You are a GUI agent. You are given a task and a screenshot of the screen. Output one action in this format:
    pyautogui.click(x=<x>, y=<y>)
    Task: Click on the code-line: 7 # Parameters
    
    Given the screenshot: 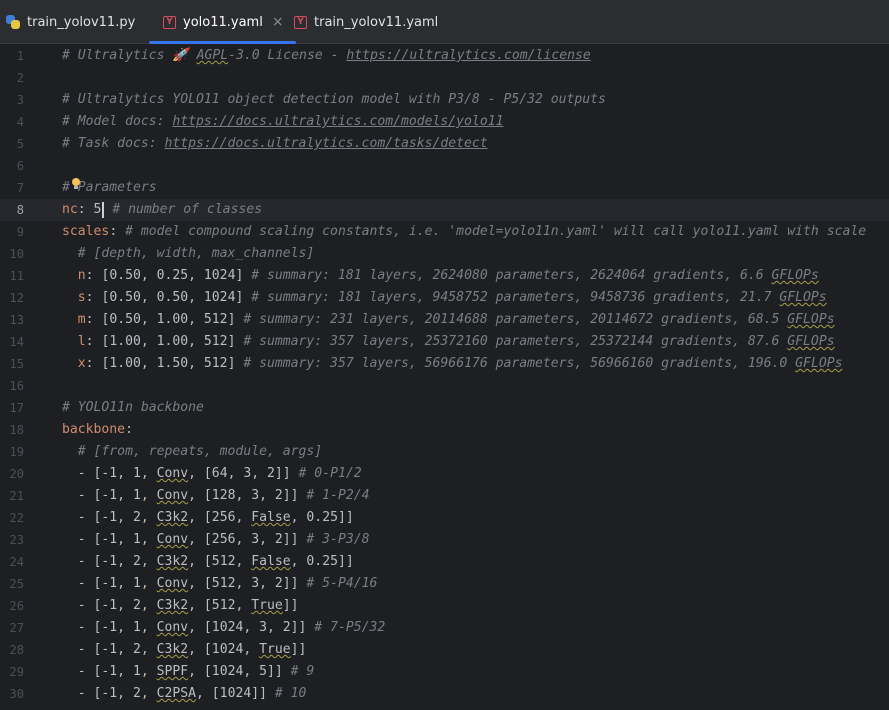 What is the action you would take?
    pyautogui.click(x=444, y=188)
    